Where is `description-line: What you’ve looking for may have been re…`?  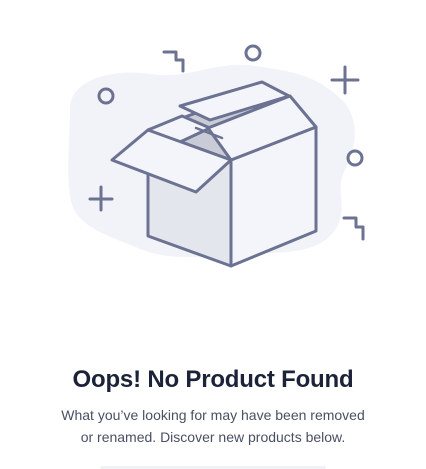
description-line: What you’ve looking for may have been re… is located at coordinates (213, 415).